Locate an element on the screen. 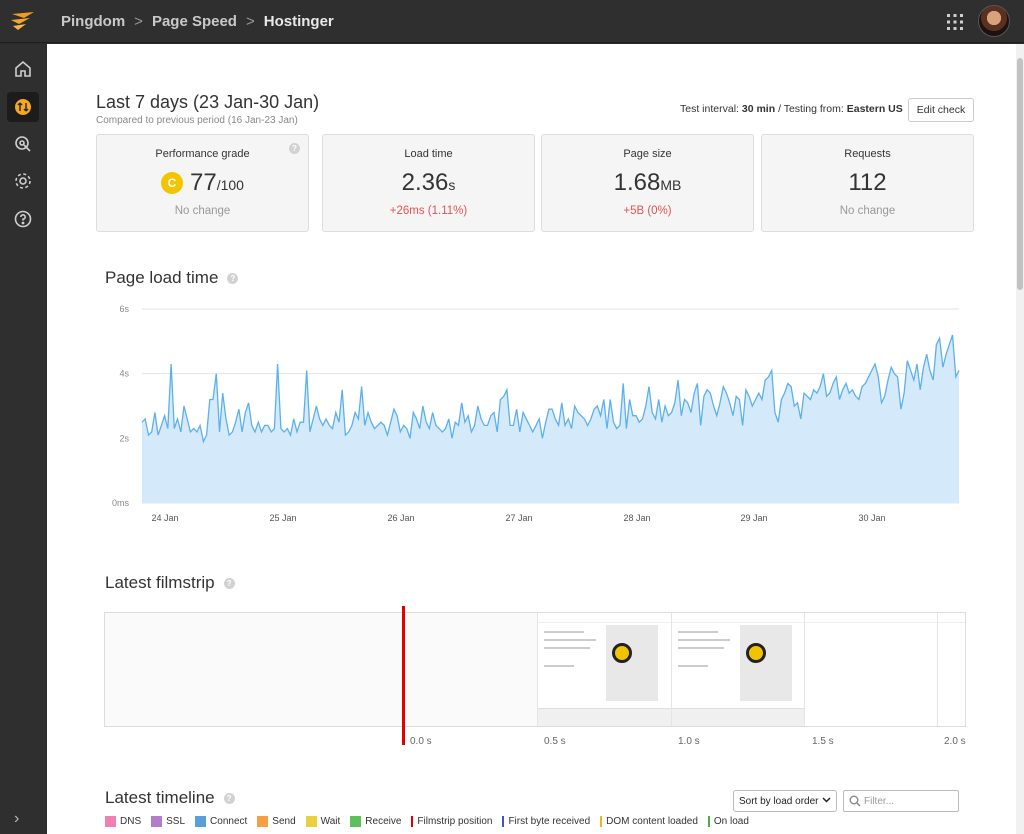  breadcrumb-page-speed: Page Speed is located at coordinates (194, 21).